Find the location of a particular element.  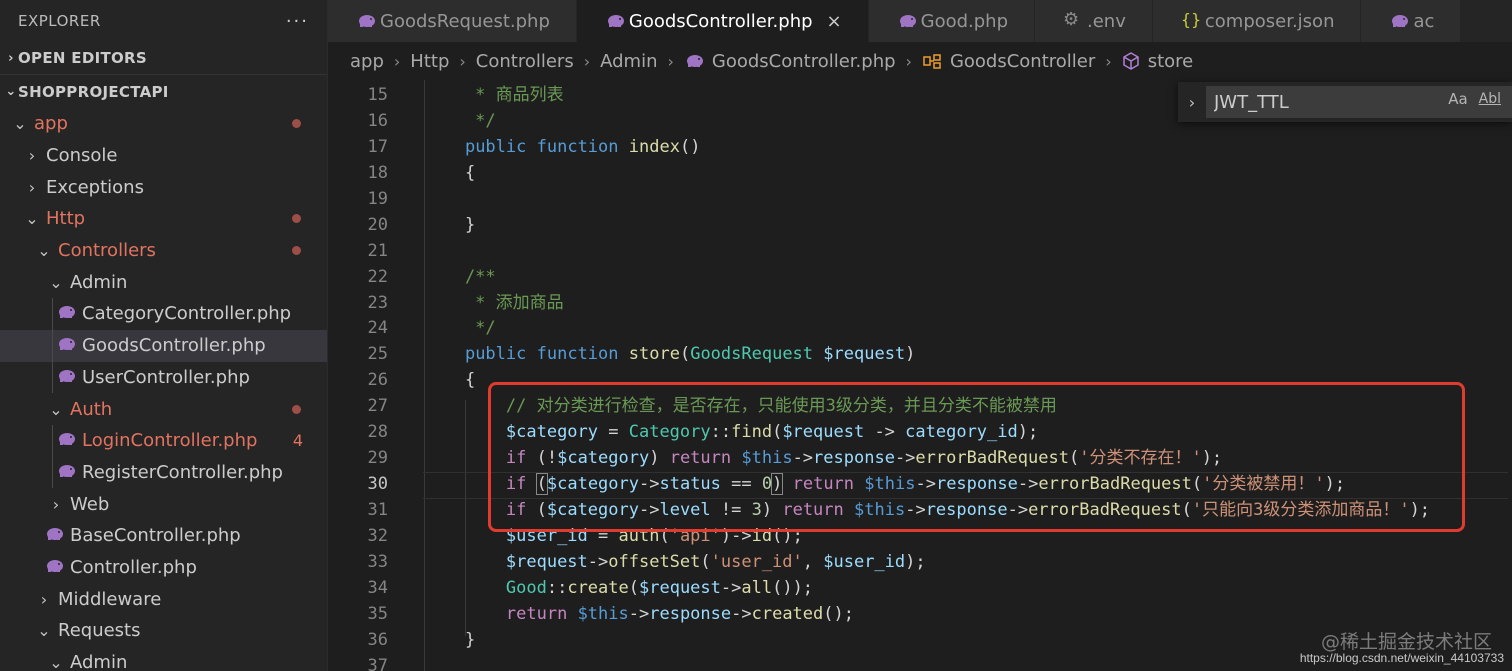

code-token: 'api' is located at coordinates (695, 535).